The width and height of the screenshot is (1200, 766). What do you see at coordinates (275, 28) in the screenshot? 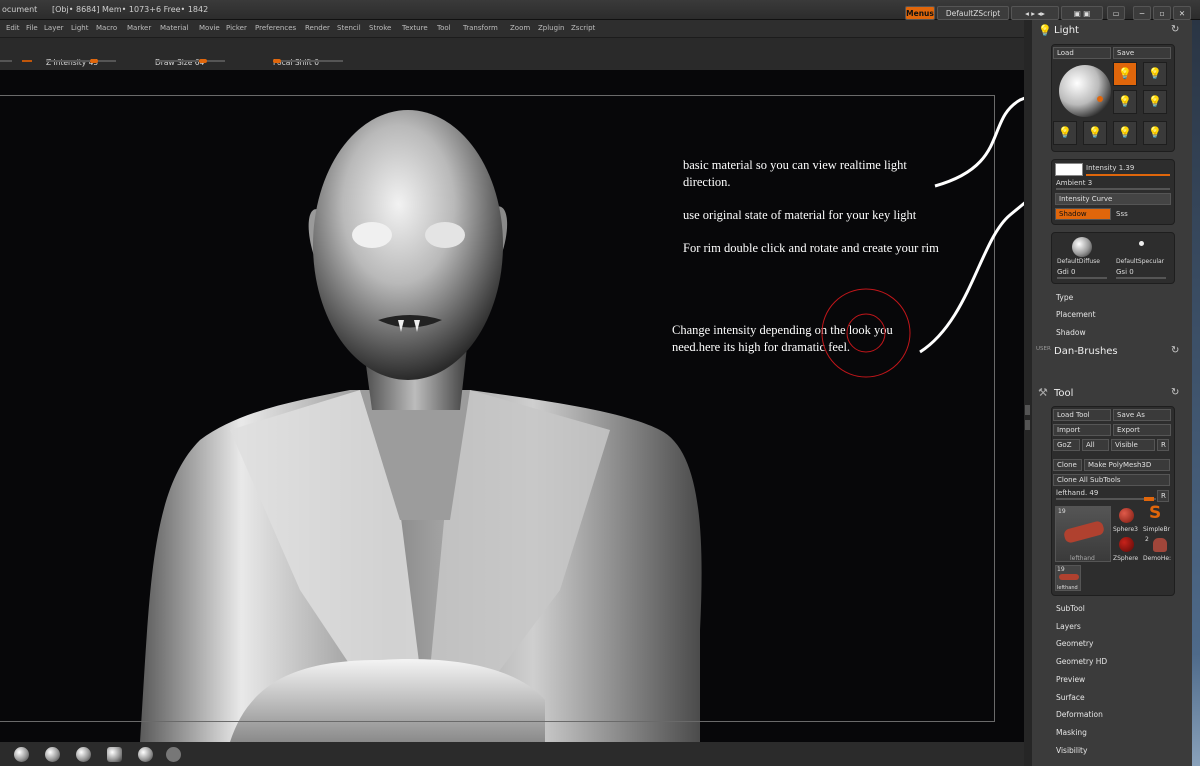
I see `menu-preferences: Preferences` at bounding box center [275, 28].